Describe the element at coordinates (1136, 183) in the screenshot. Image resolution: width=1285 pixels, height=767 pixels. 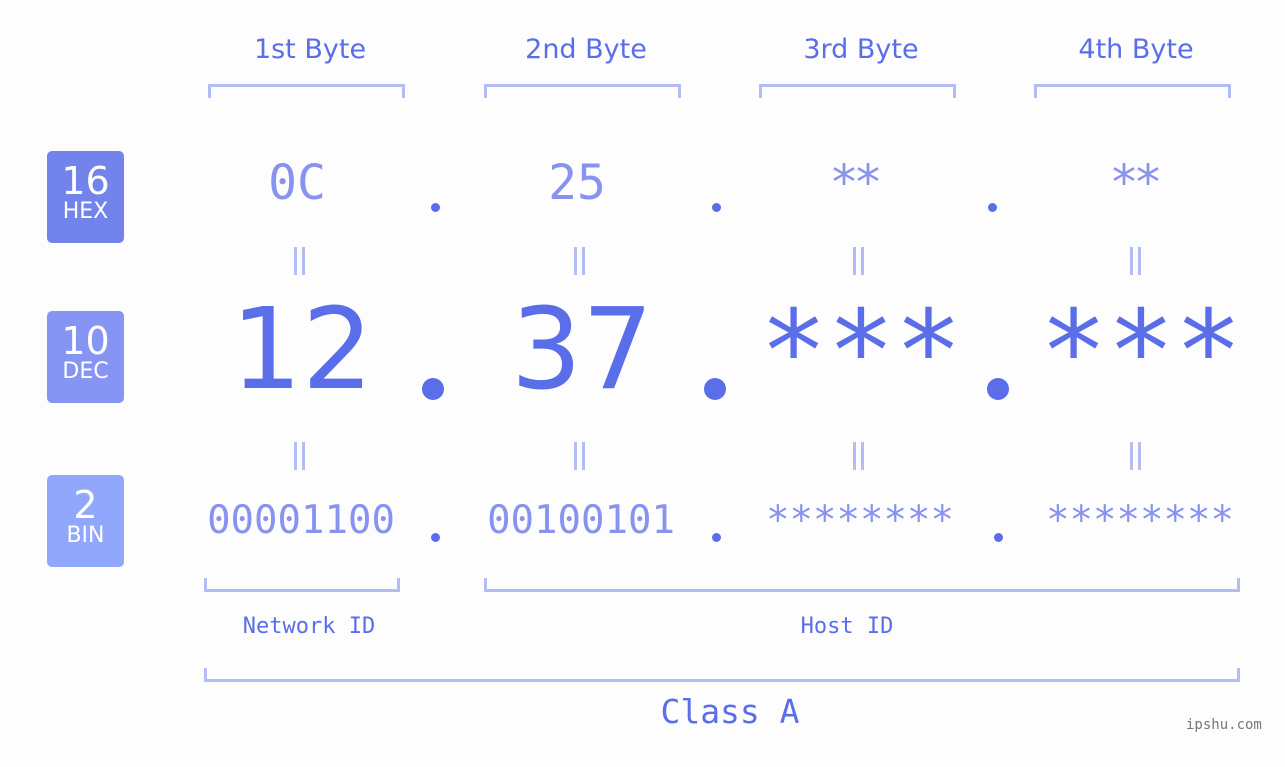
I see `hex-octet-4: **` at that location.